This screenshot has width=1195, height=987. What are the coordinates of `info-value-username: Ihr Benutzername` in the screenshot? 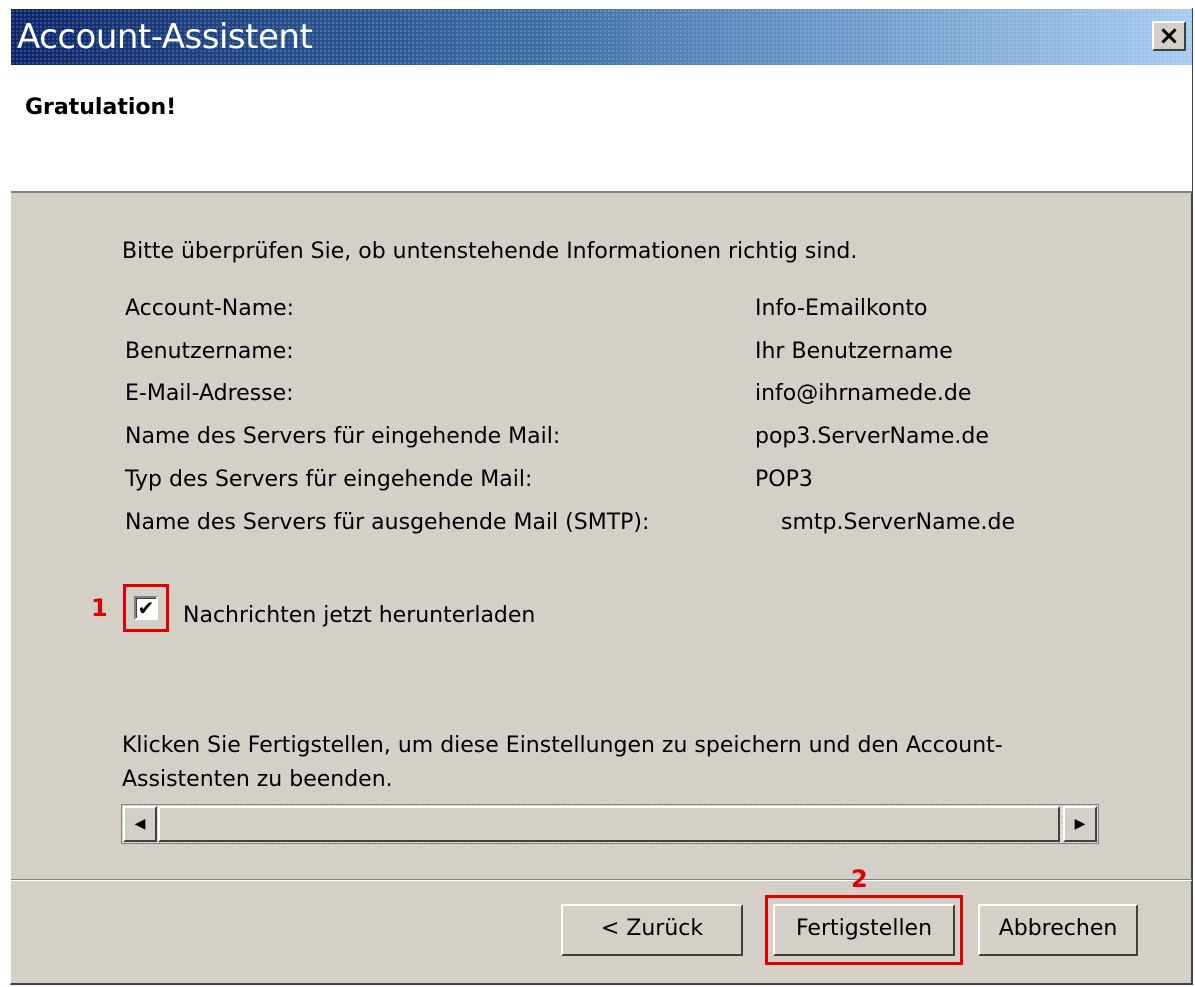 It's located at (854, 351).